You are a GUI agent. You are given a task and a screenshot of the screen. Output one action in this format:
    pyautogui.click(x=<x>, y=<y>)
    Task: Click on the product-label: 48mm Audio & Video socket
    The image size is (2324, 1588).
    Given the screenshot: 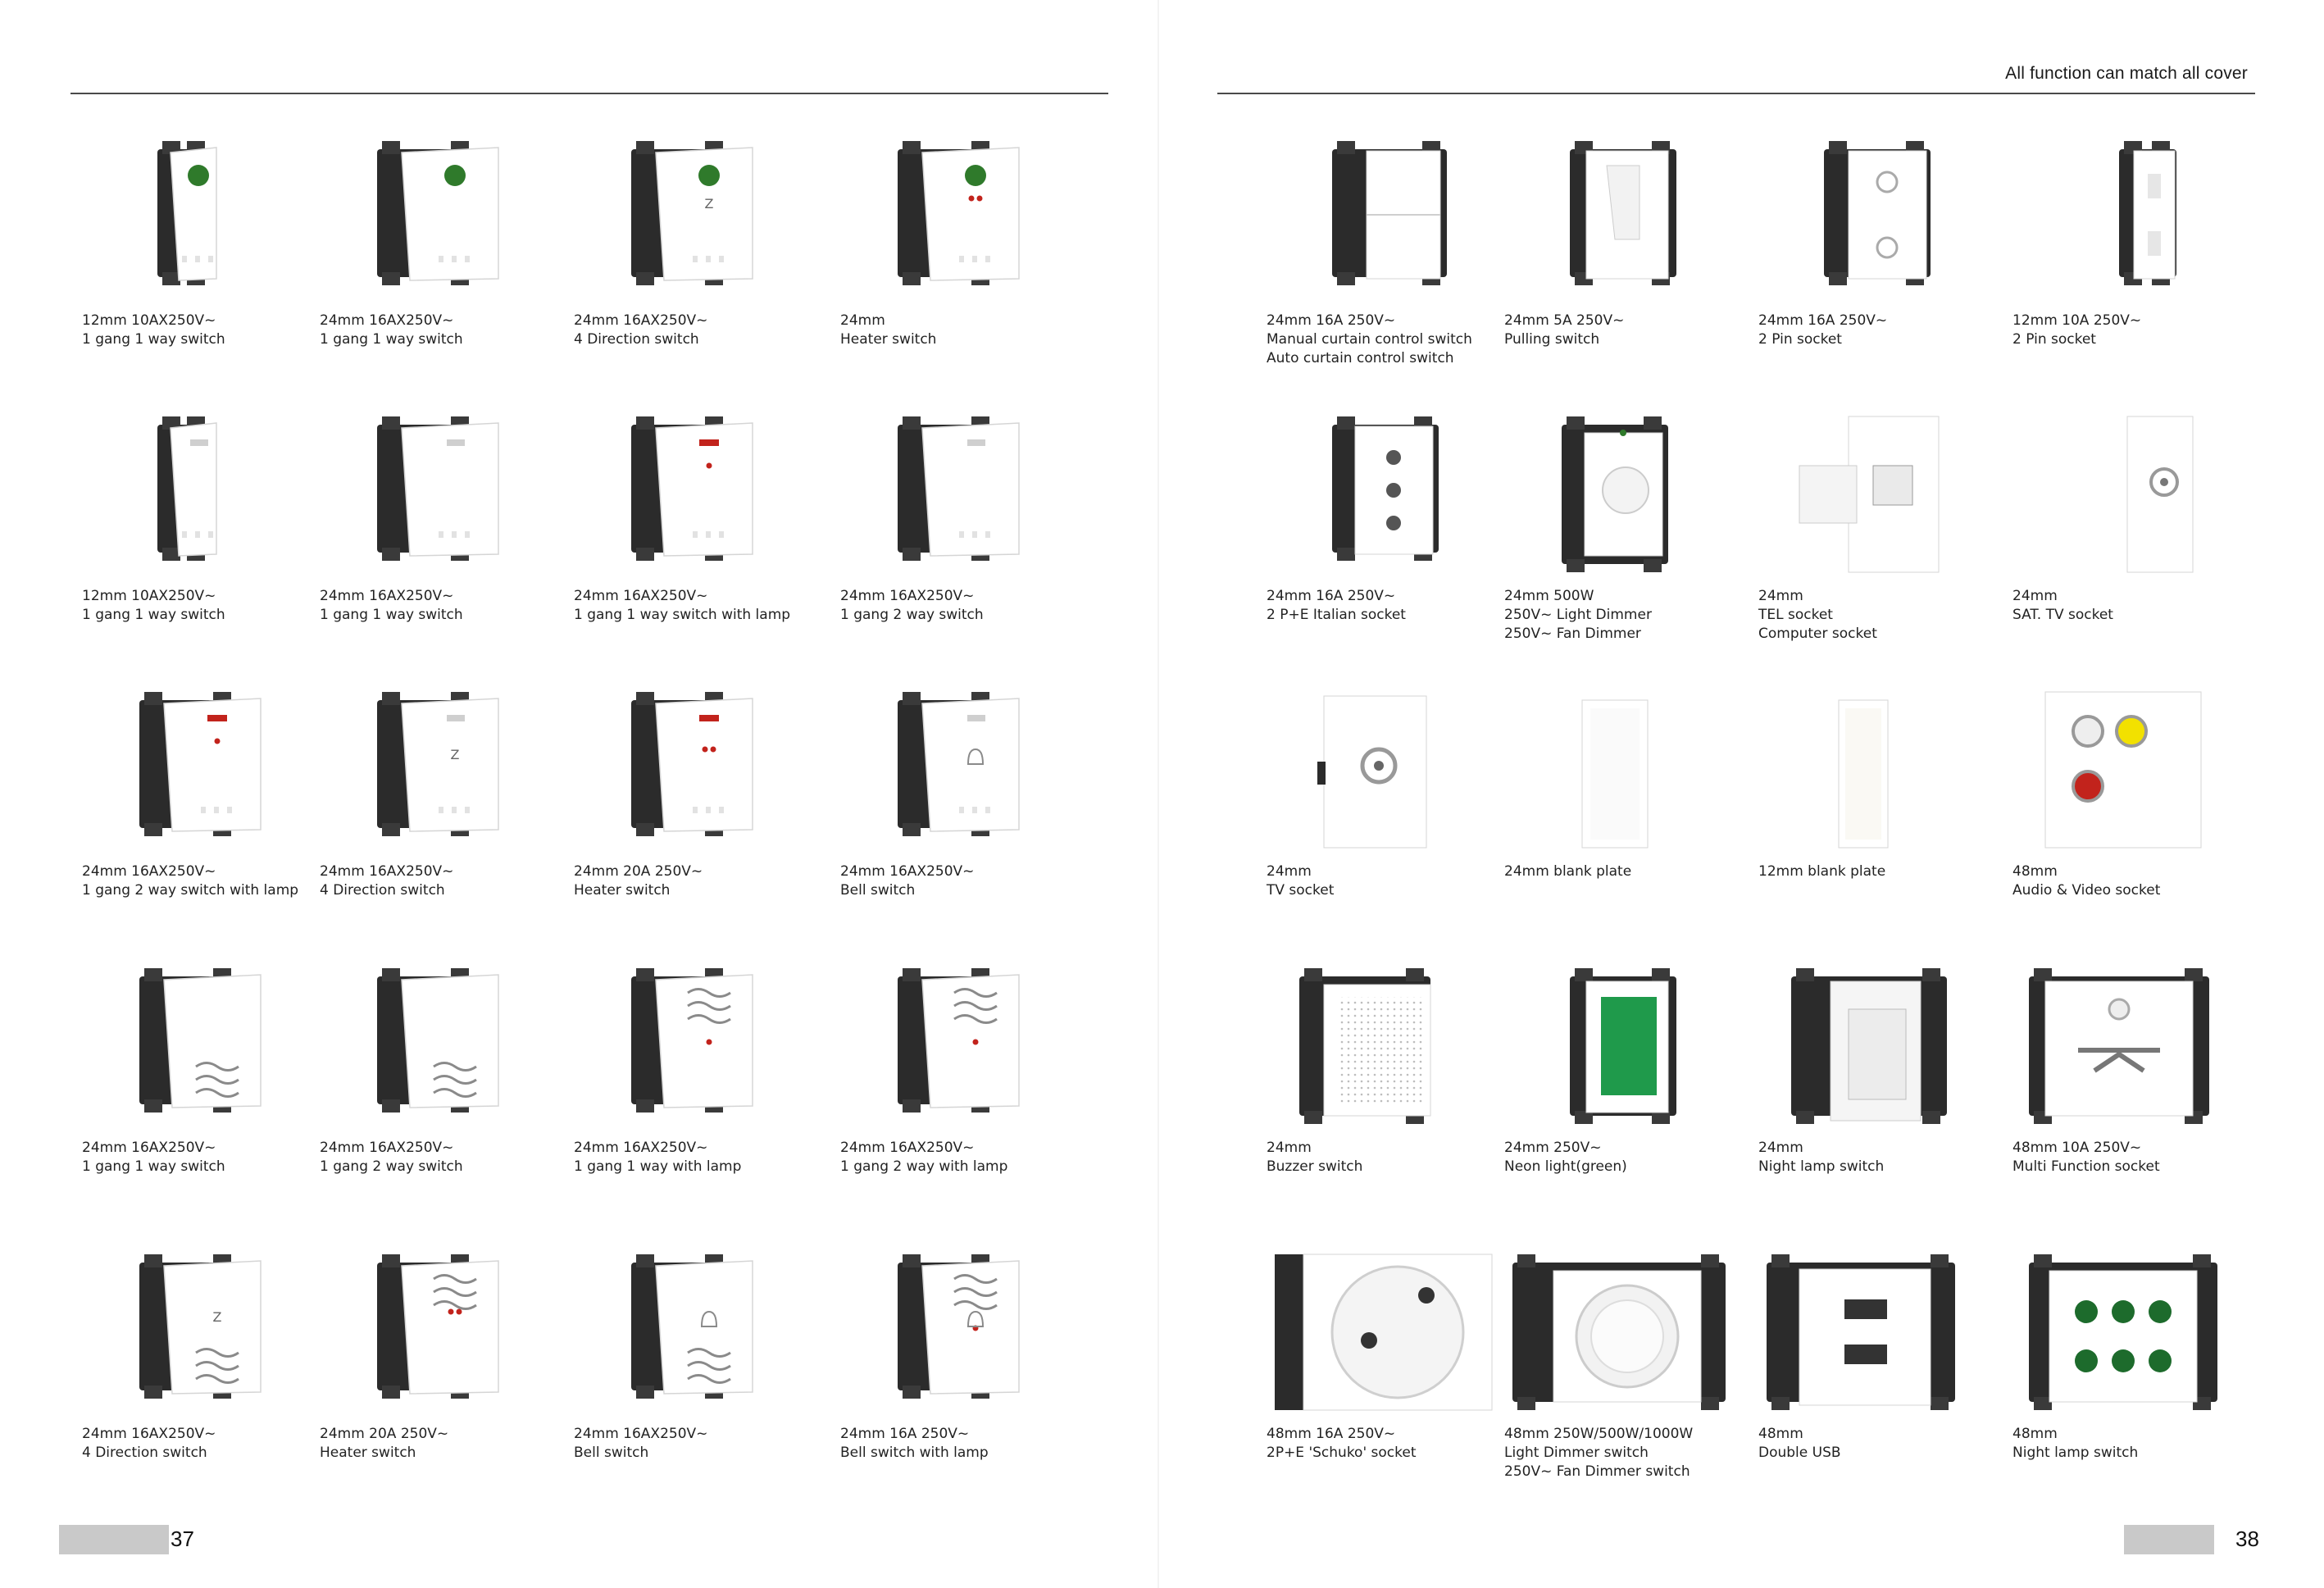 What is the action you would take?
    pyautogui.click(x=2140, y=881)
    